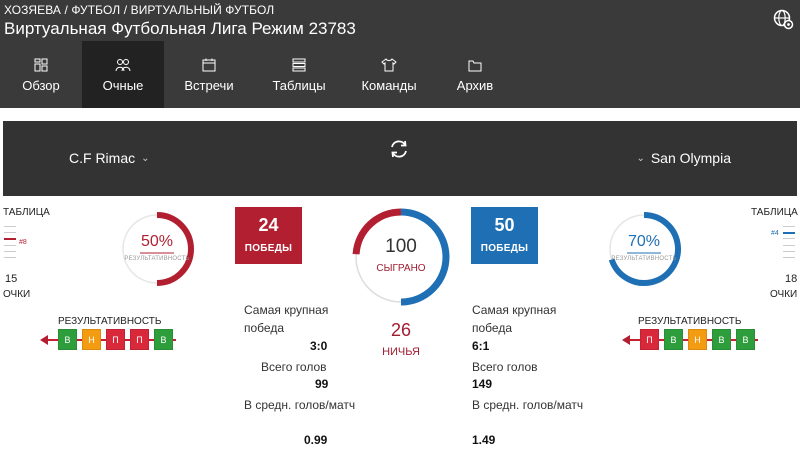 This screenshot has width=800, height=465. I want to click on draws-label: НИЧЬЯ, so click(401, 352).